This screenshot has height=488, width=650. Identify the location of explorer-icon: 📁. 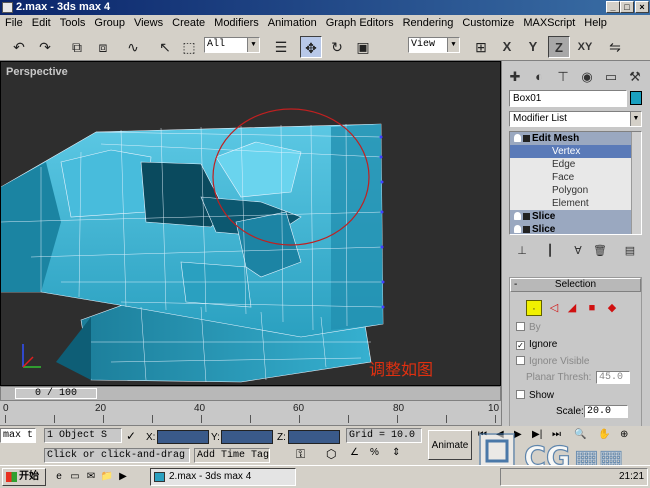
(107, 477).